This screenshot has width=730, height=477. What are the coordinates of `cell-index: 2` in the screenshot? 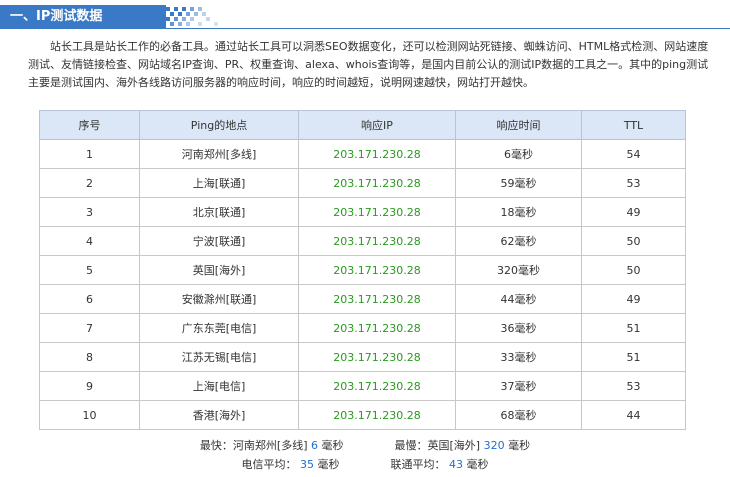 It's located at (89, 183).